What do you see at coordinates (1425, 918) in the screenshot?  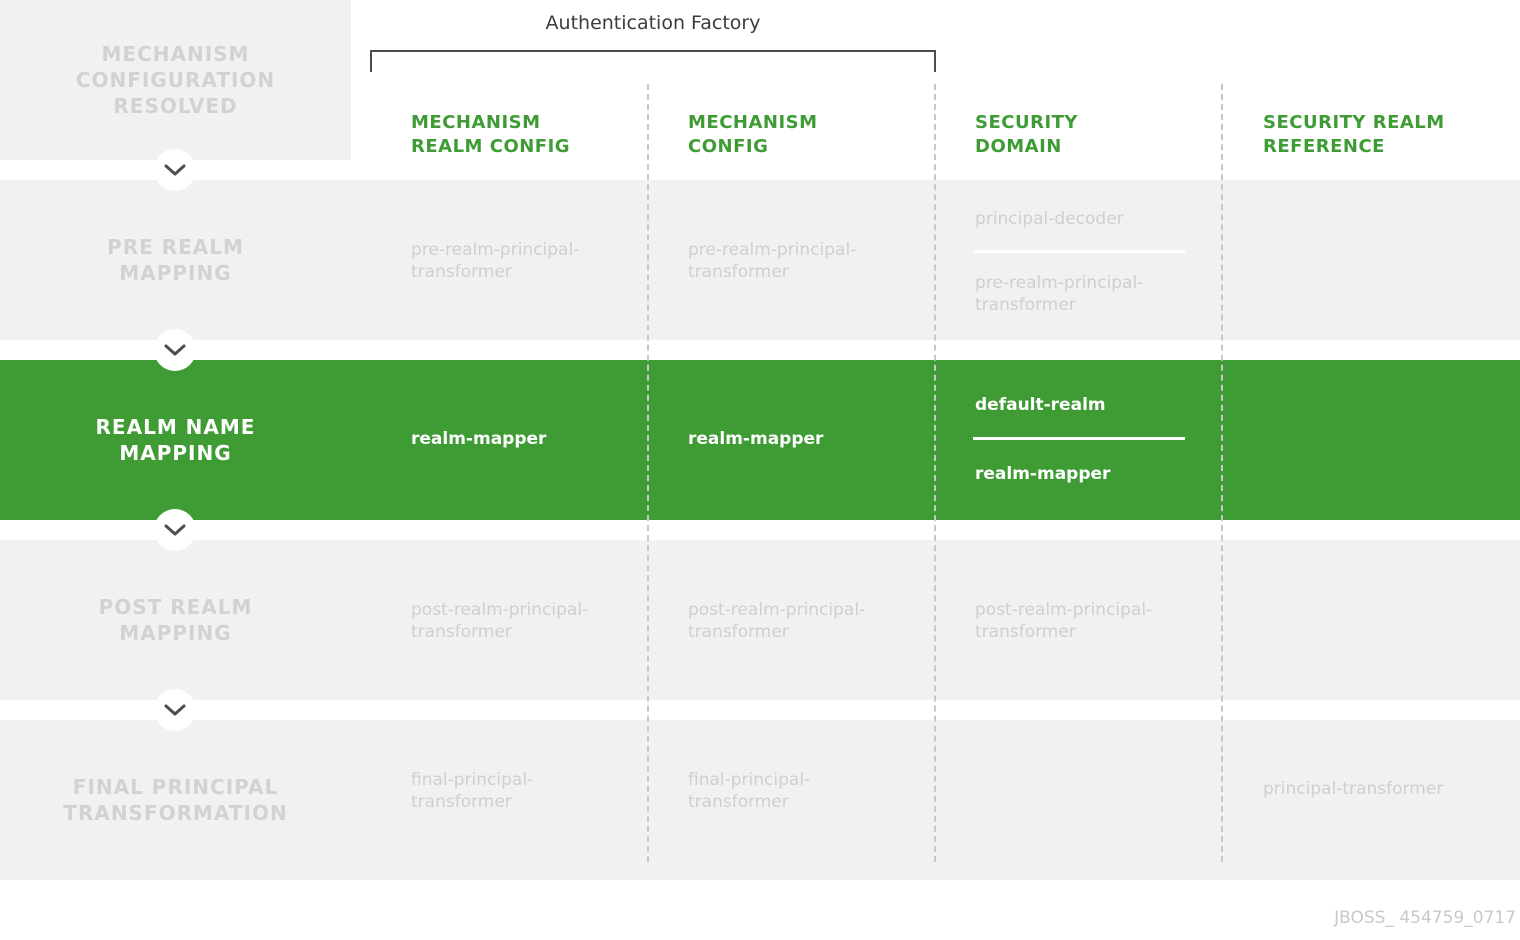 I see `diagram-id: JBOSS_ 454759_0717` at bounding box center [1425, 918].